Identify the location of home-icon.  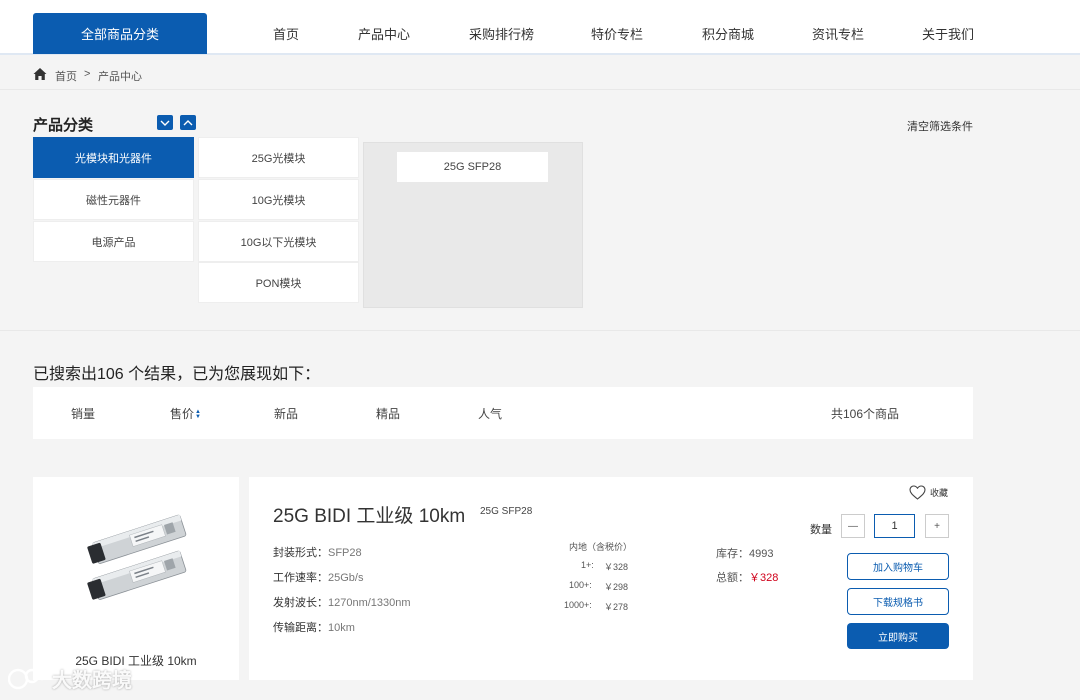
(40, 74).